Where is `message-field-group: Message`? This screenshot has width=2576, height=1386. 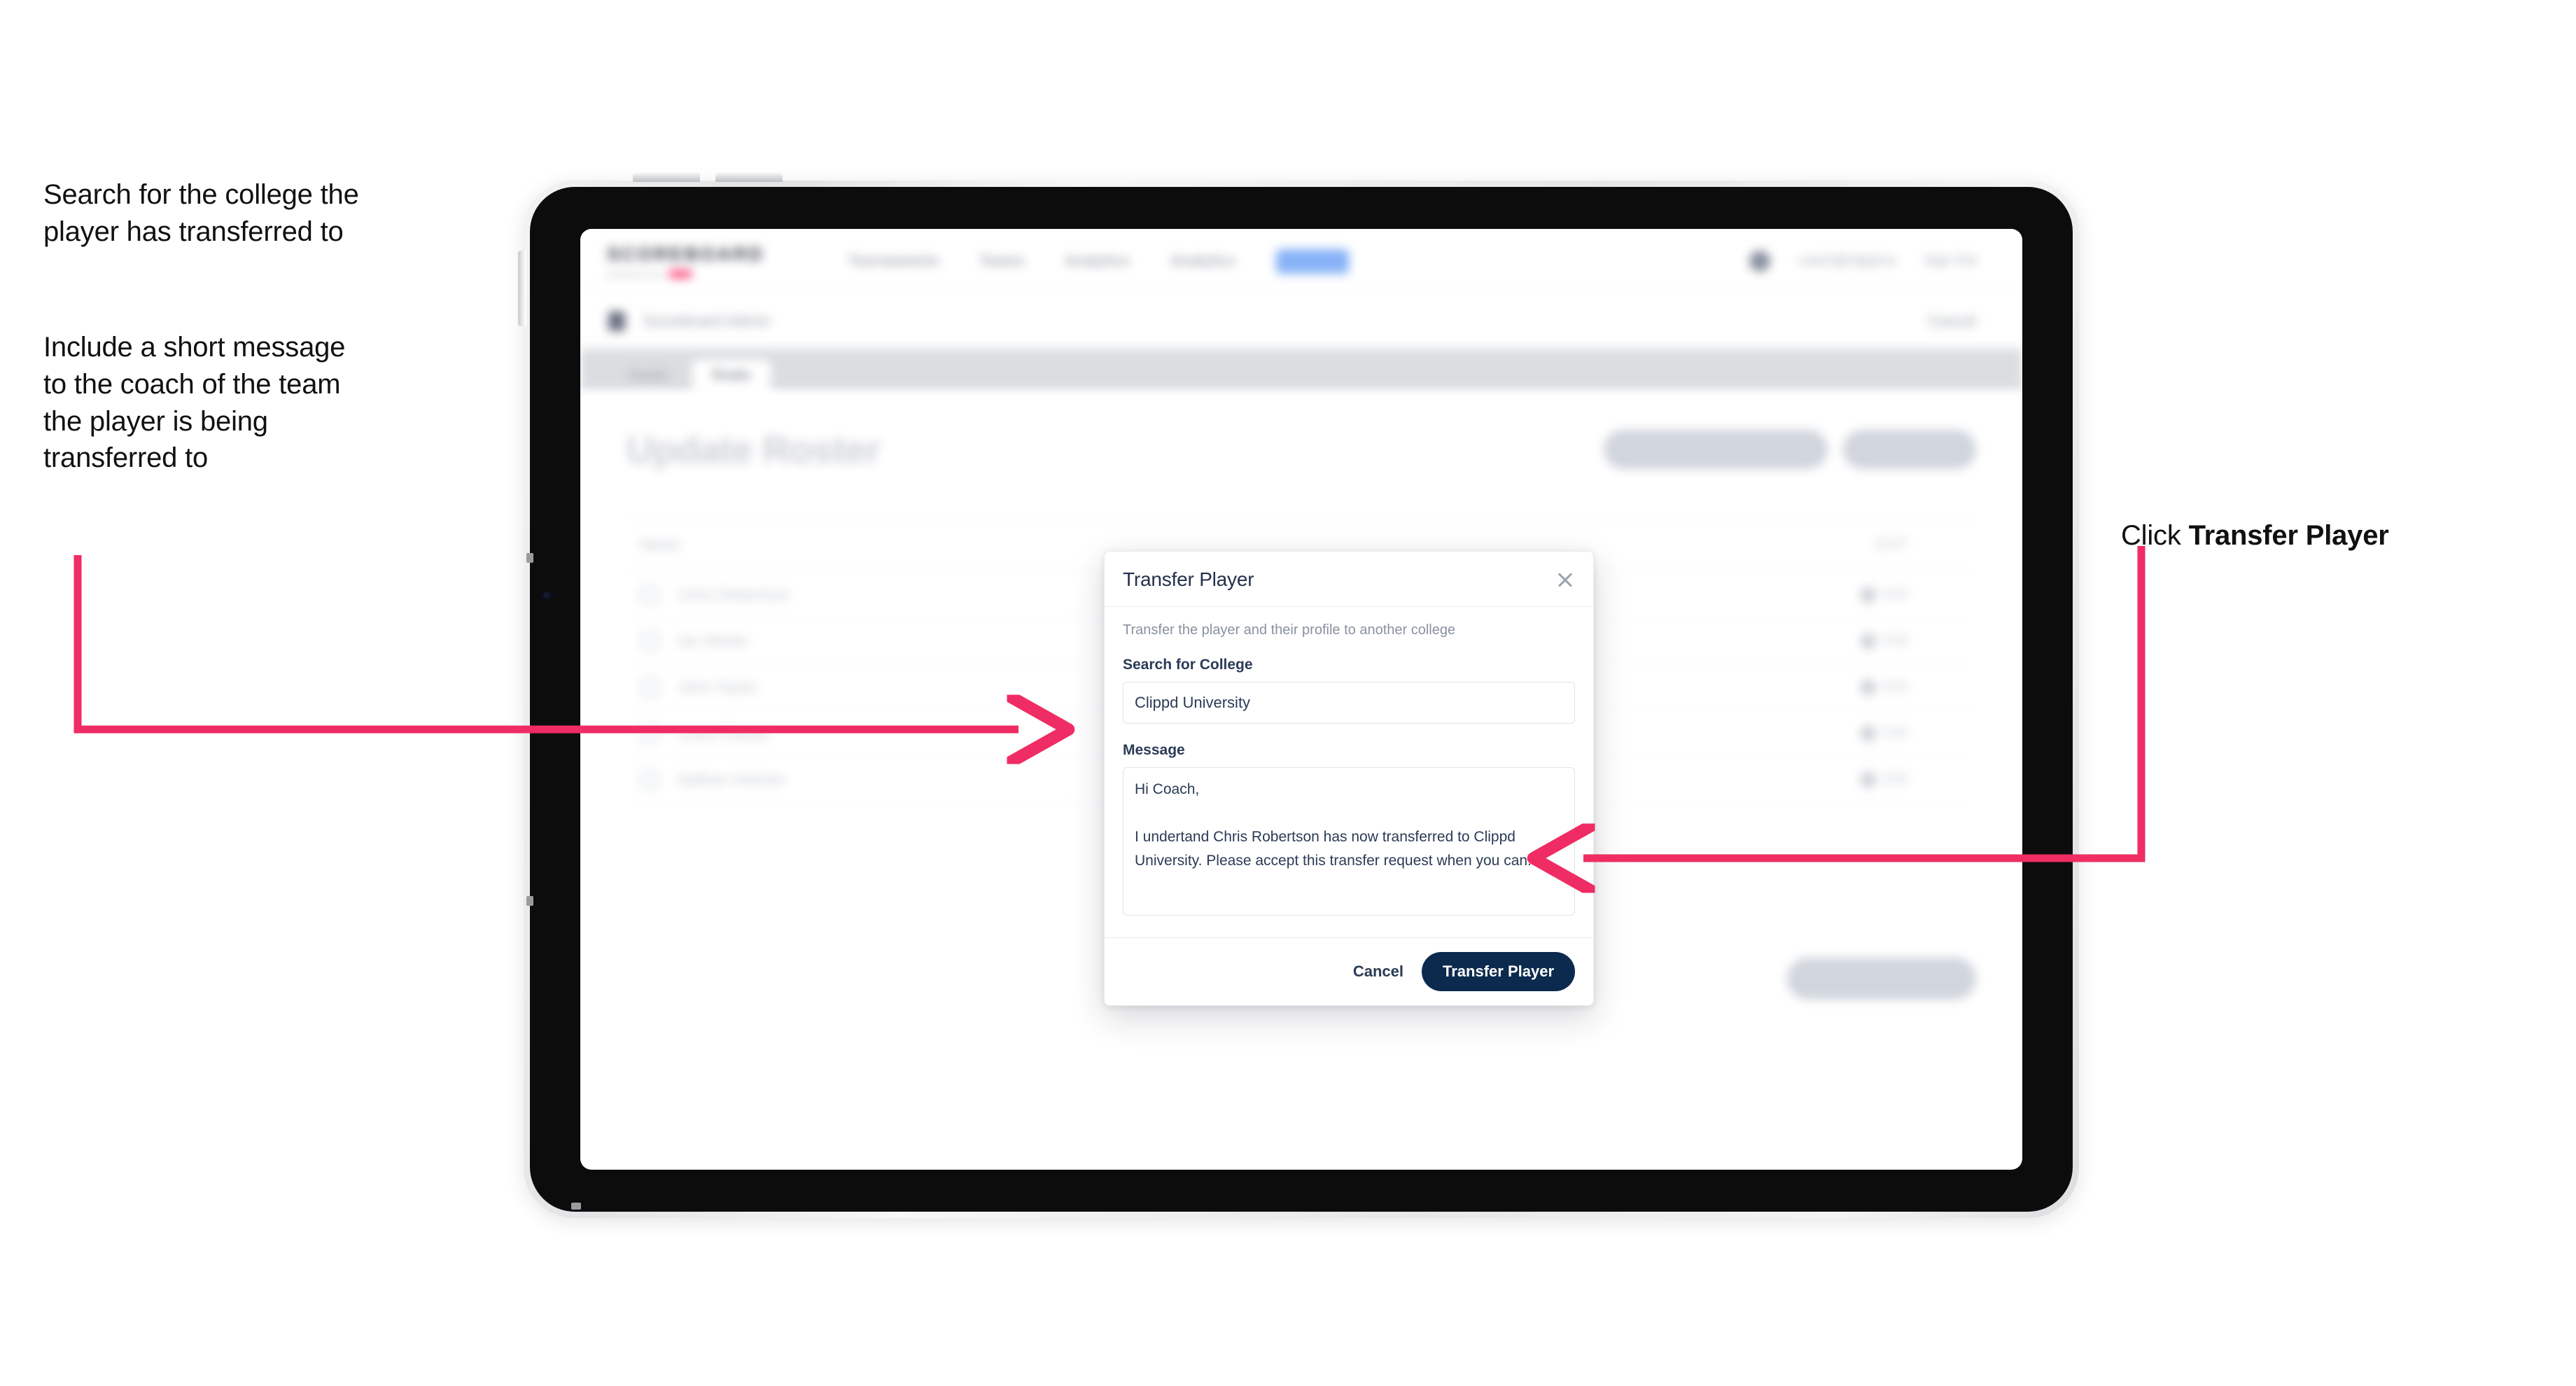 message-field-group: Message is located at coordinates (1349, 830).